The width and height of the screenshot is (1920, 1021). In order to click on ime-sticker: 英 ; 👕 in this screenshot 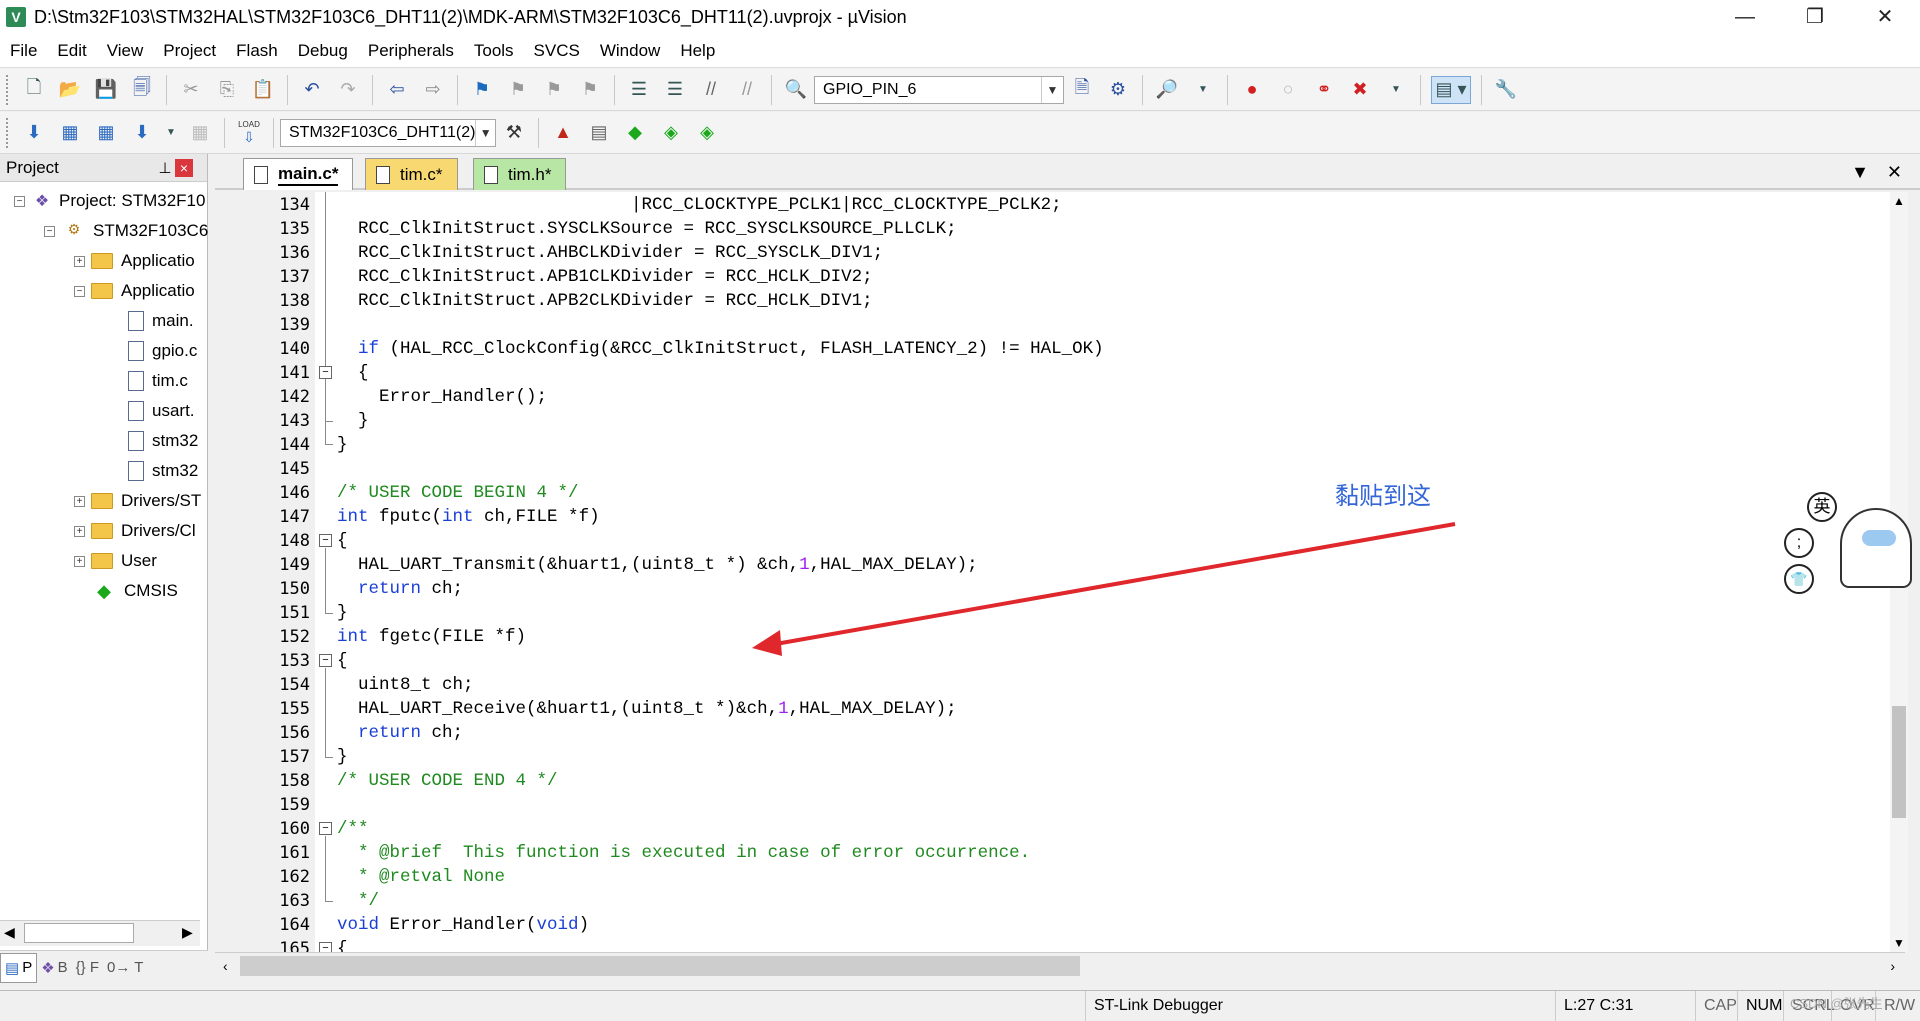, I will do `click(1850, 543)`.